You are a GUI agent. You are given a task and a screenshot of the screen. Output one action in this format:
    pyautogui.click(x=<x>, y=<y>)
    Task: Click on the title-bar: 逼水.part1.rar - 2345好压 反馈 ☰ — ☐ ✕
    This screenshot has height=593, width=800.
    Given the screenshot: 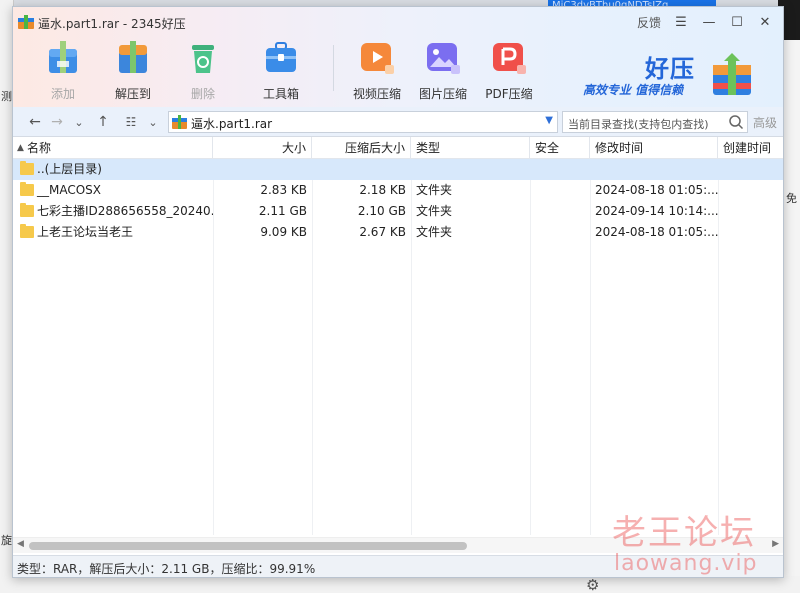 What is the action you would take?
    pyautogui.click(x=398, y=22)
    